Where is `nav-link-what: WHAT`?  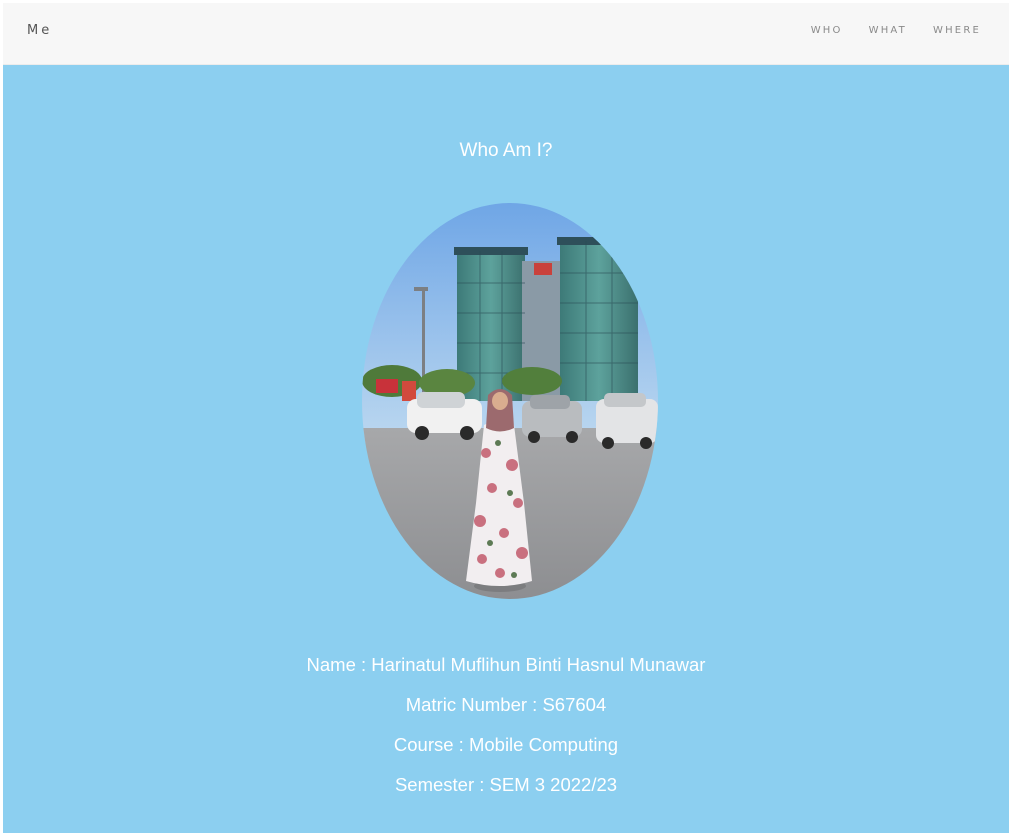
nav-link-what: WHAT is located at coordinates (888, 30).